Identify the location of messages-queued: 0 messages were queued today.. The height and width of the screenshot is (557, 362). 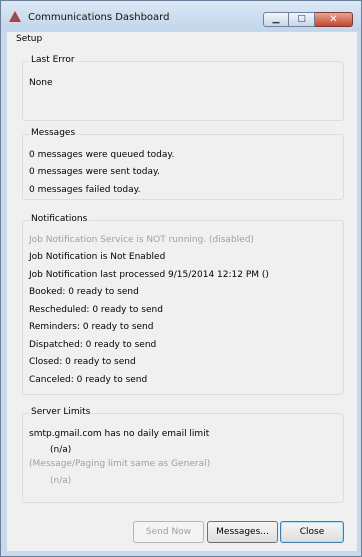
(102, 155).